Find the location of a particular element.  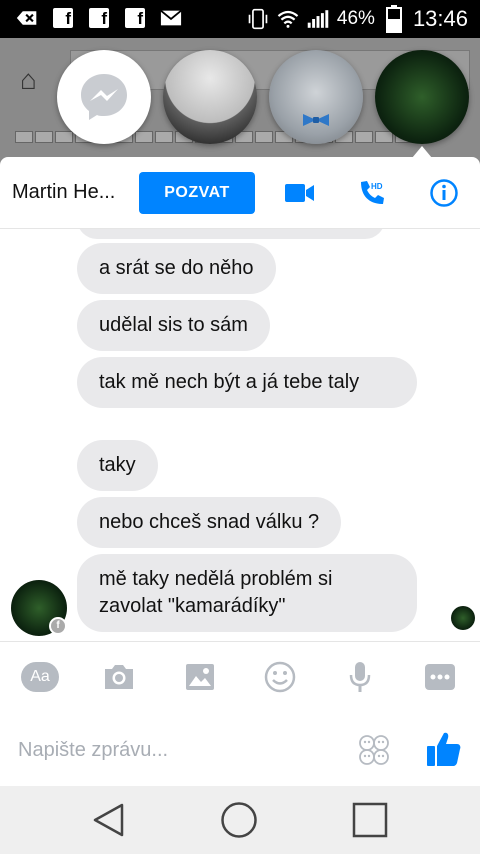

home-nav-icon is located at coordinates (239, 820).